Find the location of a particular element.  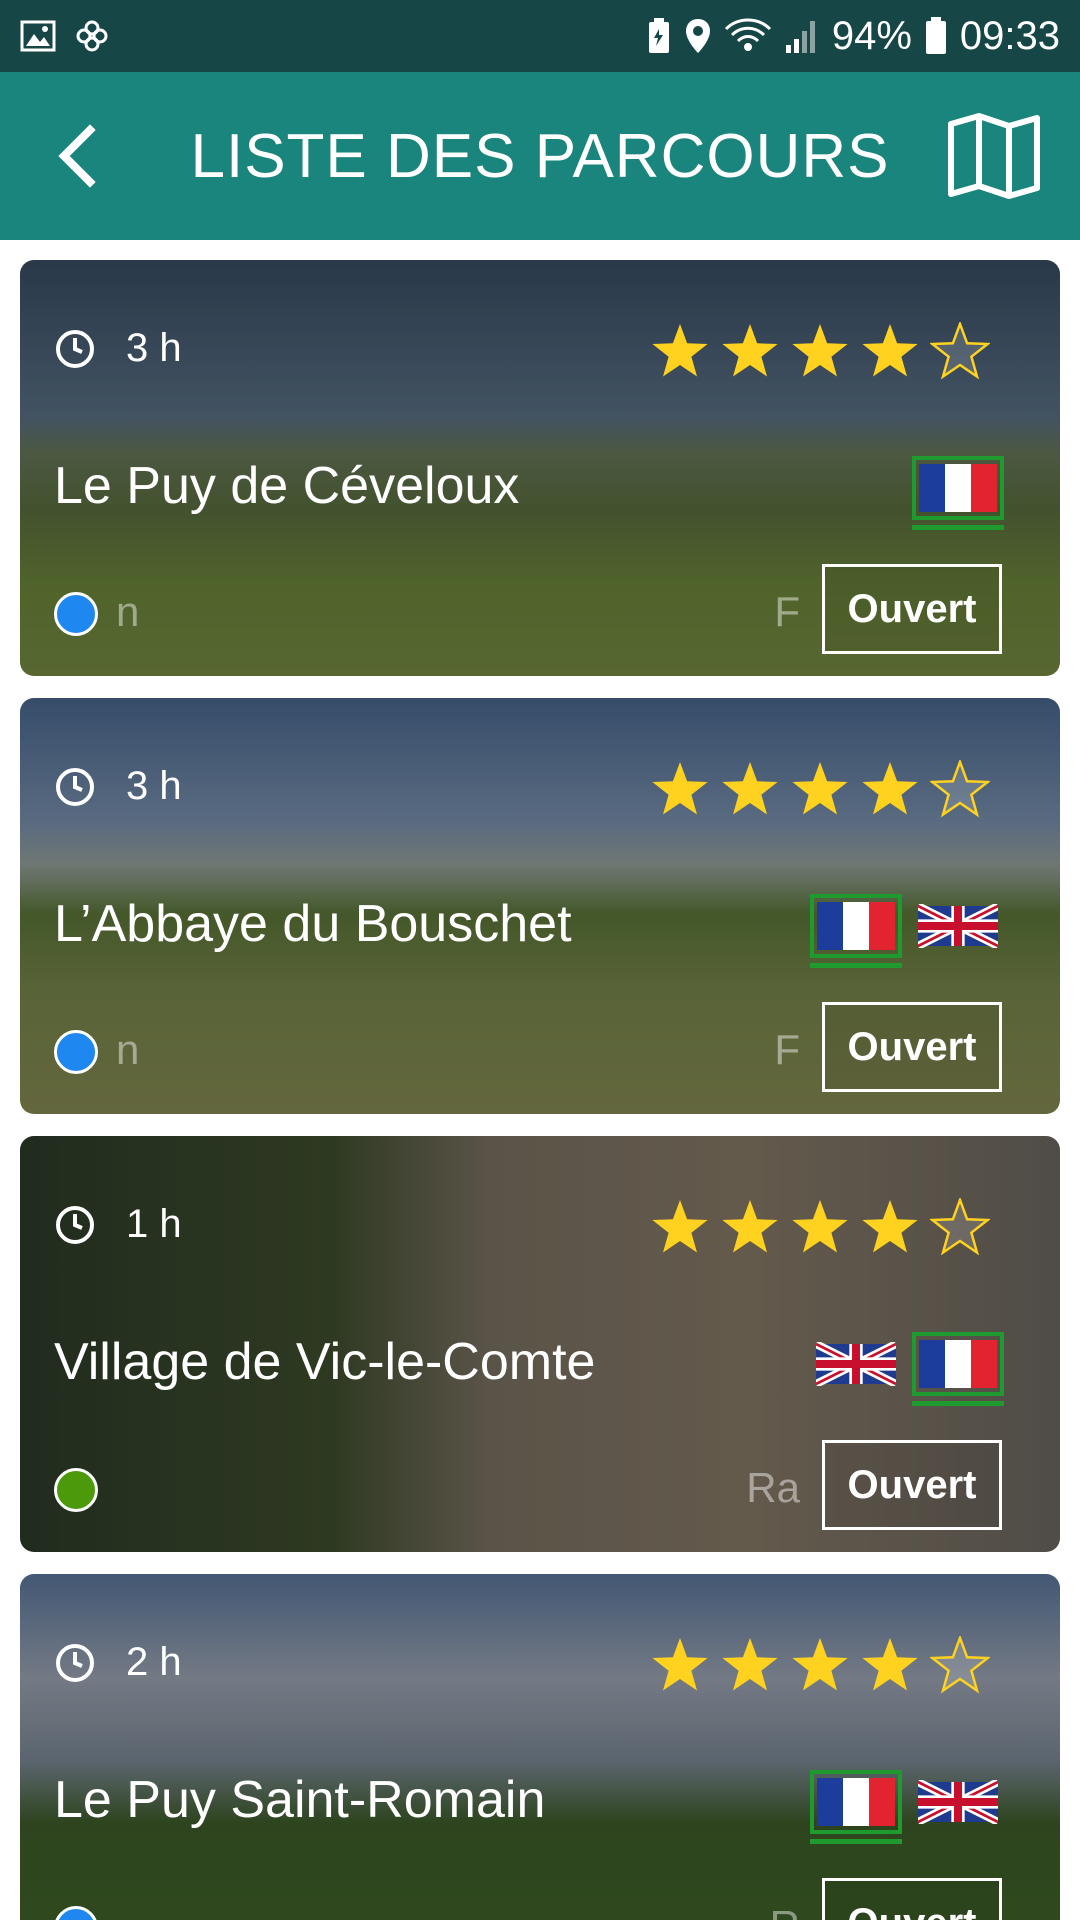

route-duration: 2 h is located at coordinates (118, 1662).